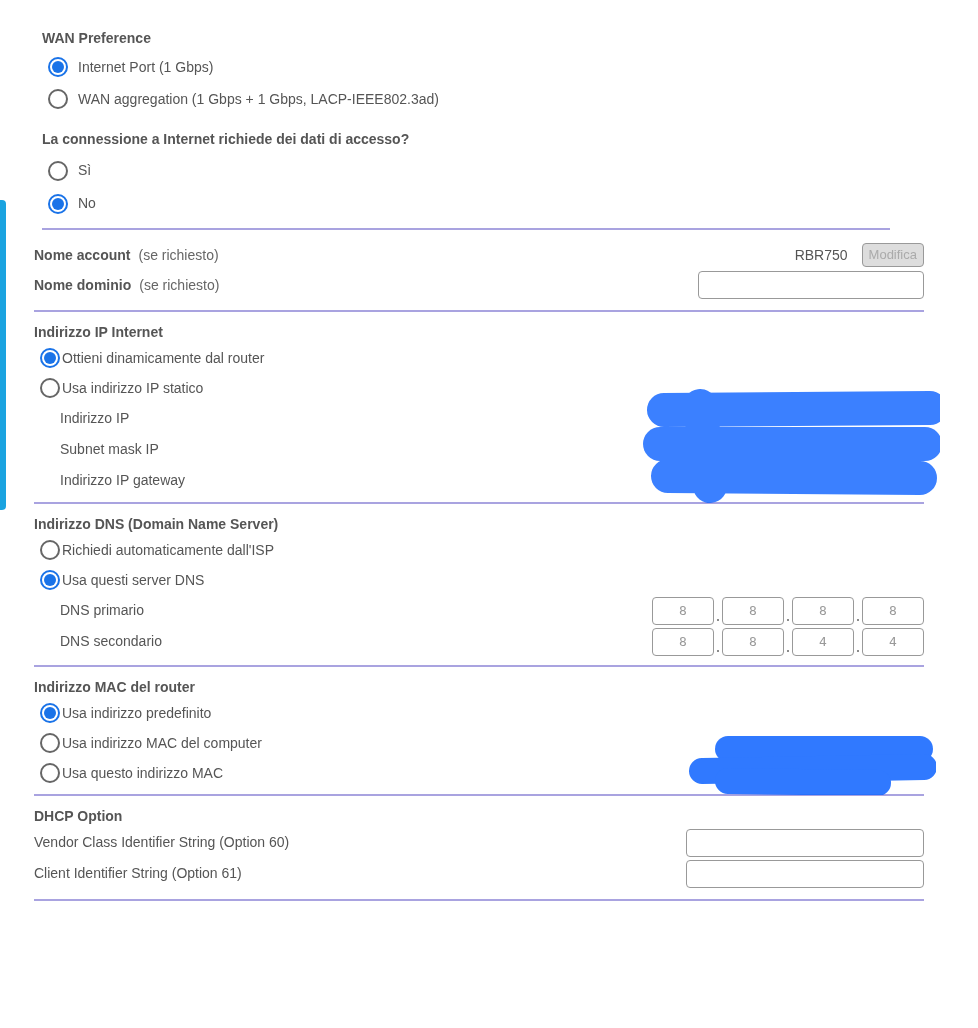  What do you see at coordinates (109, 449) in the screenshot?
I see `field-label: Subnet mask IP` at bounding box center [109, 449].